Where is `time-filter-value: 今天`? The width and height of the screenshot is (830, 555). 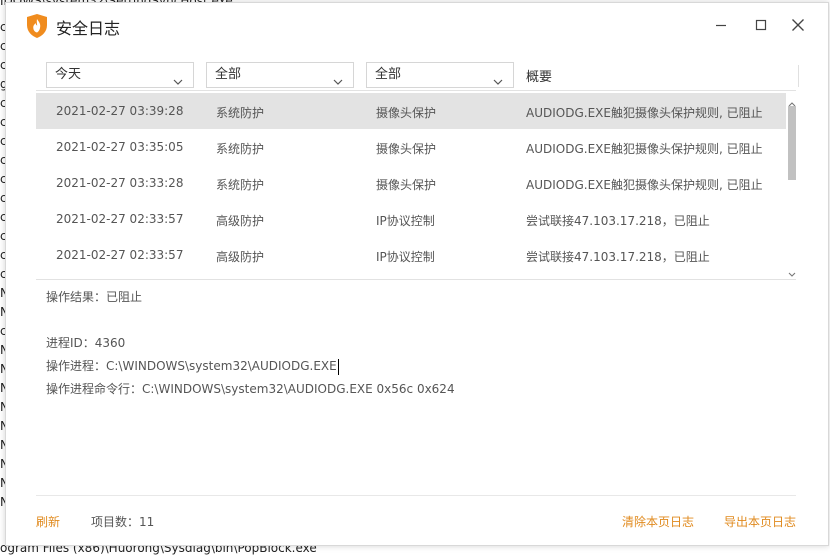 time-filter-value: 今天 is located at coordinates (68, 74).